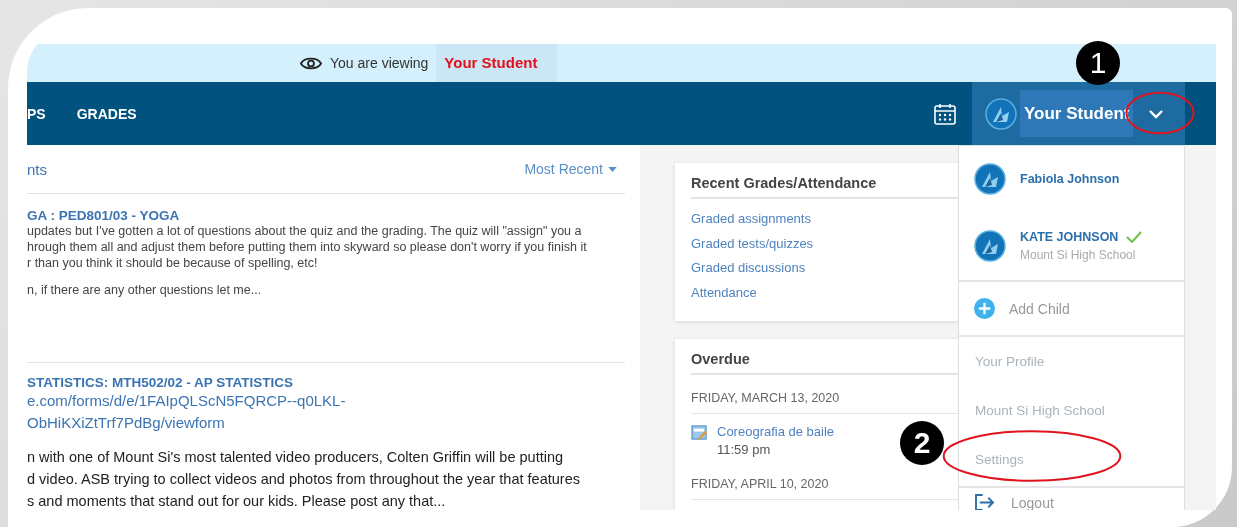  What do you see at coordinates (1134, 237) in the screenshot?
I see `check-icon` at bounding box center [1134, 237].